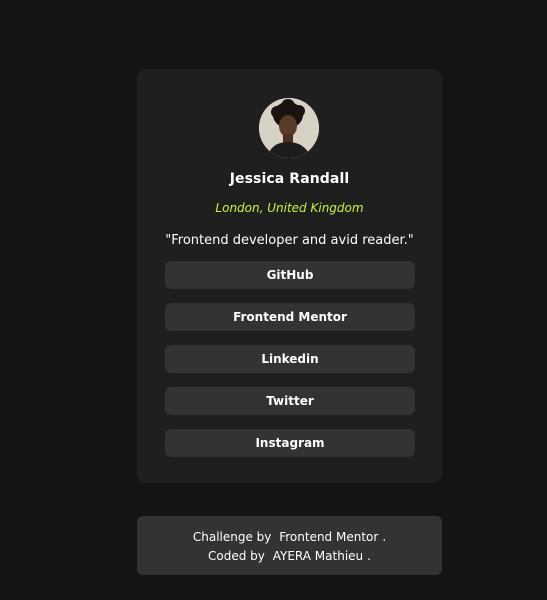 Image resolution: width=547 pixels, height=600 pixels. What do you see at coordinates (328, 537) in the screenshot?
I see `frontend-mentor-attribution-link: Frontend Mentor` at bounding box center [328, 537].